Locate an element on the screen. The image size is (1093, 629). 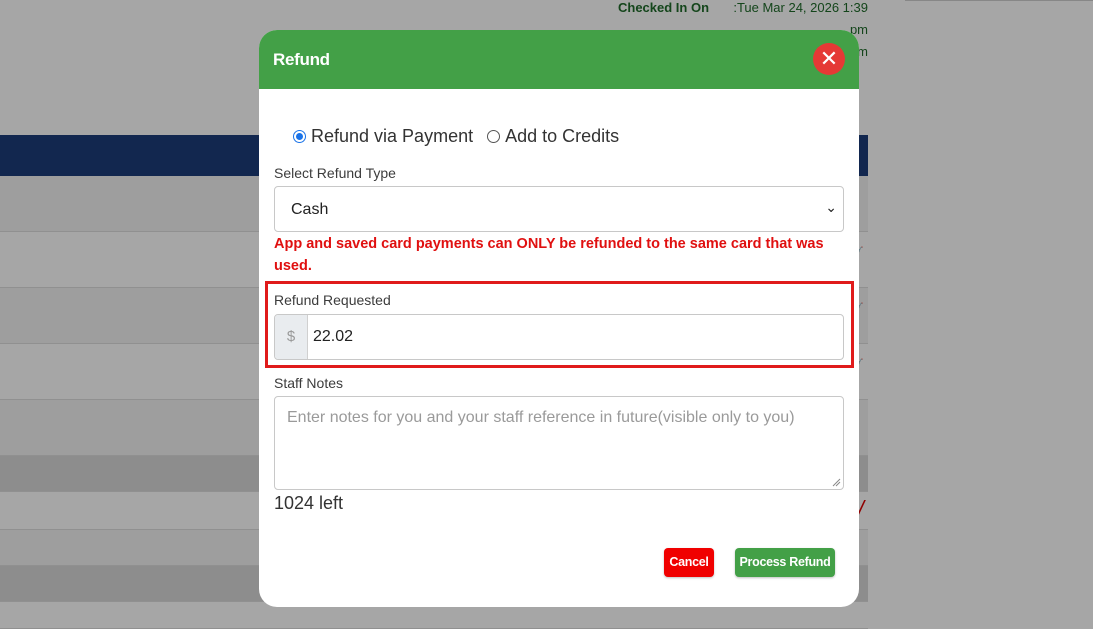
refund-type-value: Cash is located at coordinates (310, 209).